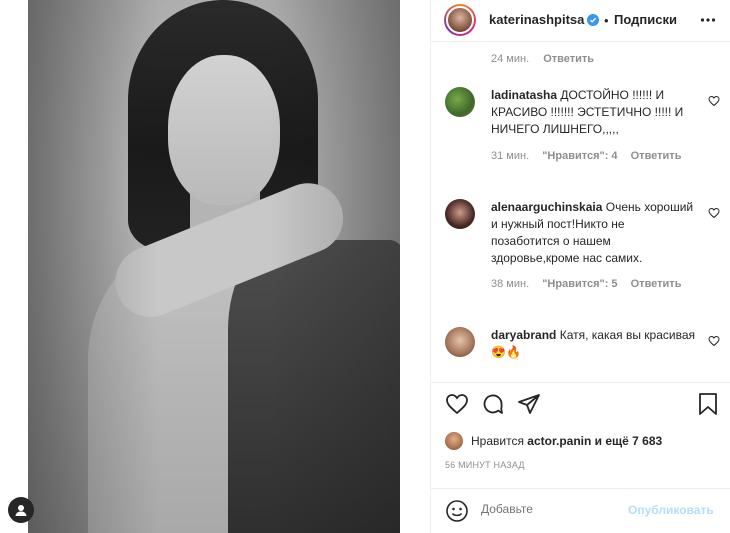  I want to click on comment-bubble-icon, so click(493, 405).